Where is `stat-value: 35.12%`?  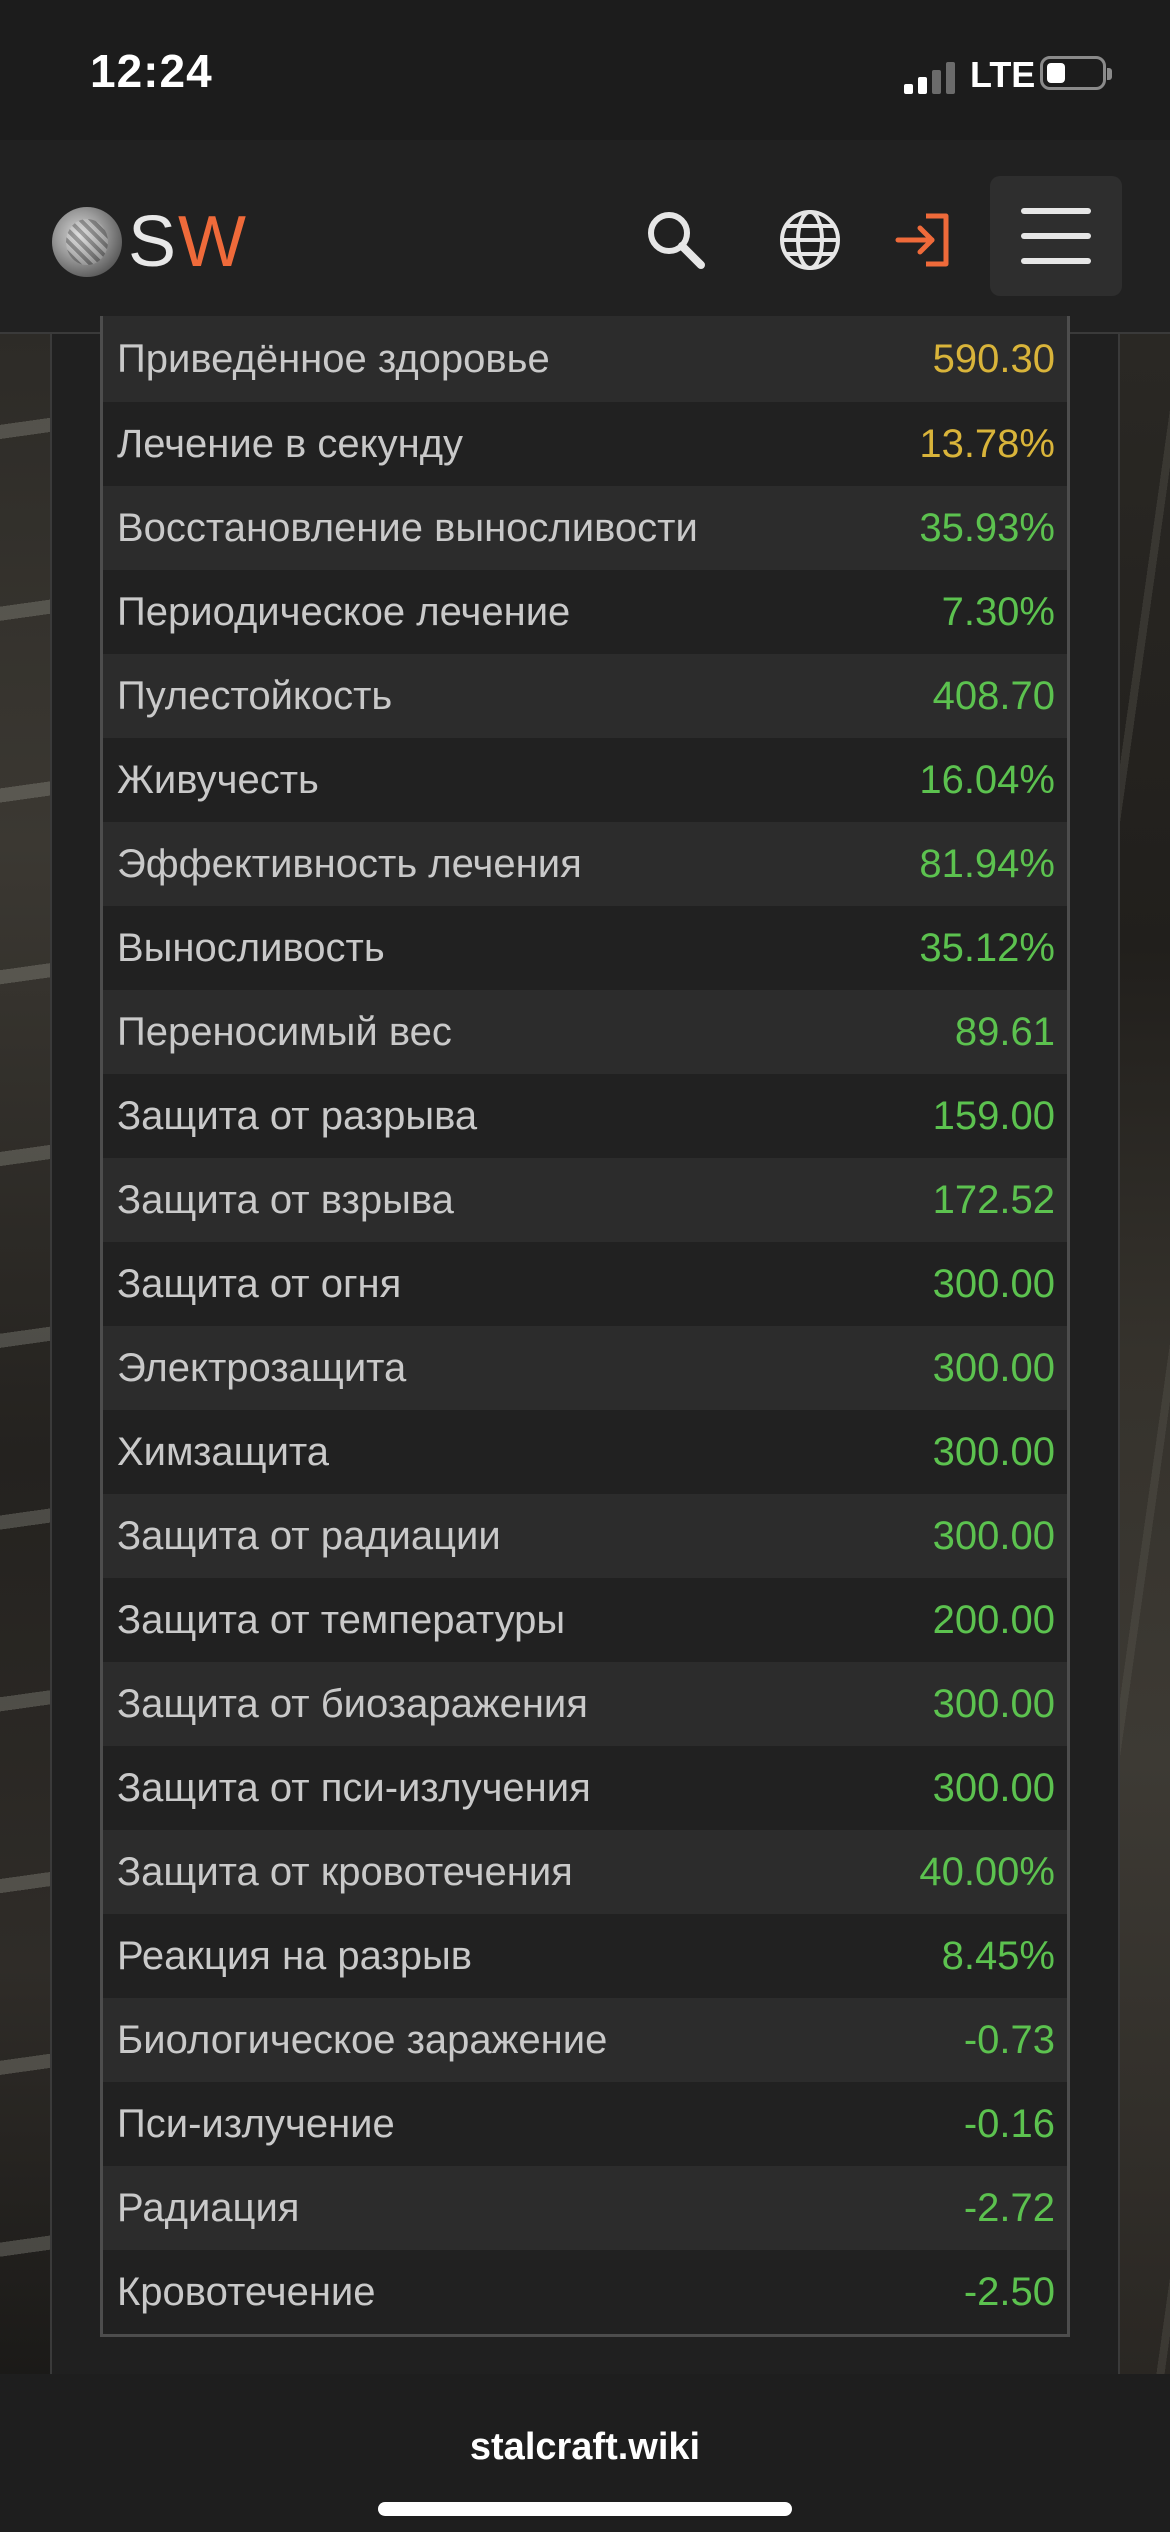
stat-value: 35.12% is located at coordinates (987, 947).